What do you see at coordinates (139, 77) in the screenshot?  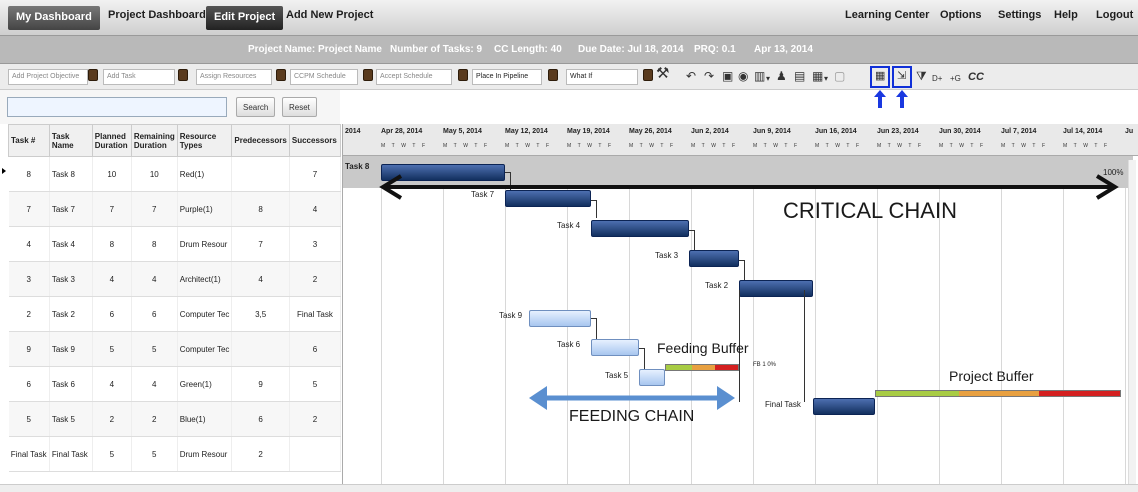 I see `add-task-dropdown: Add Task` at bounding box center [139, 77].